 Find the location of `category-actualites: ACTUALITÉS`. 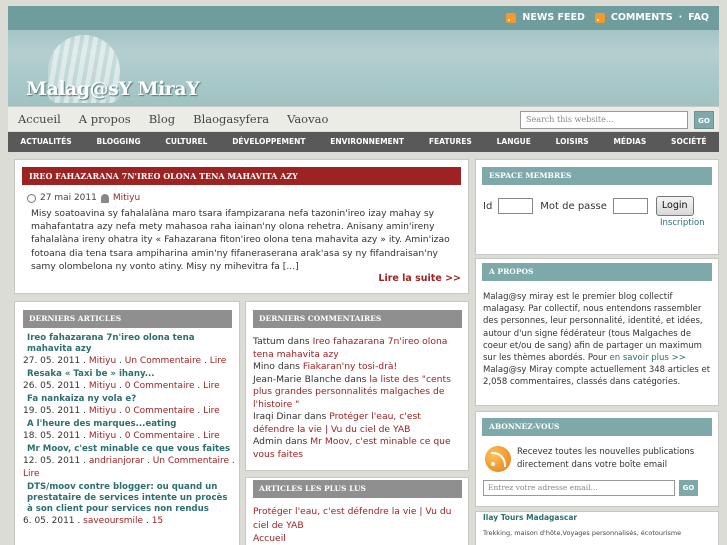

category-actualites: ACTUALITÉS is located at coordinates (45, 142).